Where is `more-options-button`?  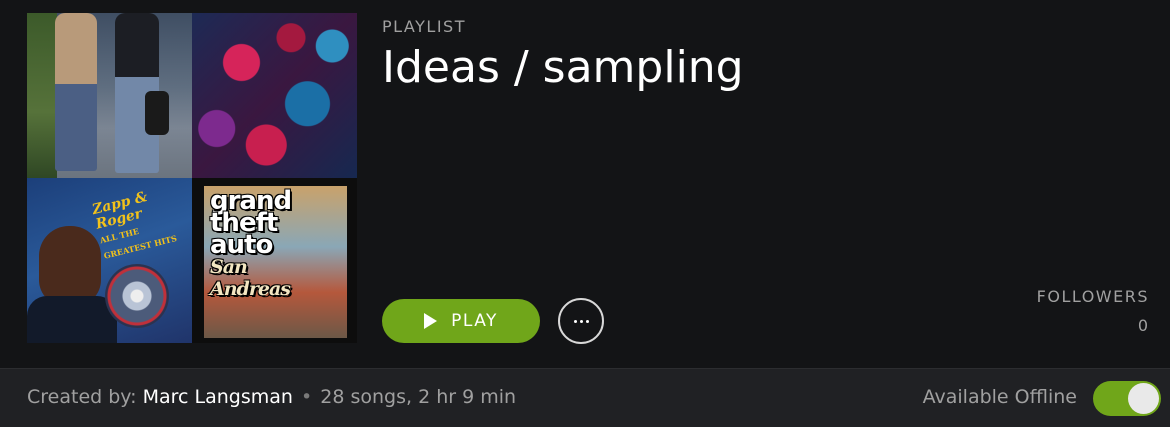
more-options-button is located at coordinates (581, 321).